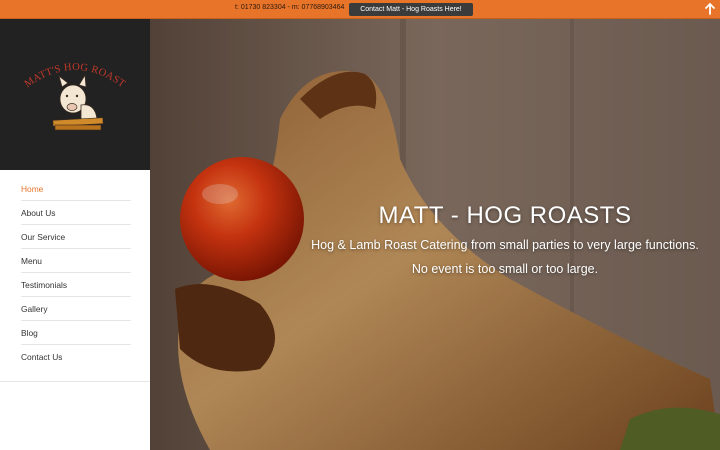 Image resolution: width=720 pixels, height=450 pixels. Describe the element at coordinates (78, 98) in the screenshot. I see `pig-icon` at that location.